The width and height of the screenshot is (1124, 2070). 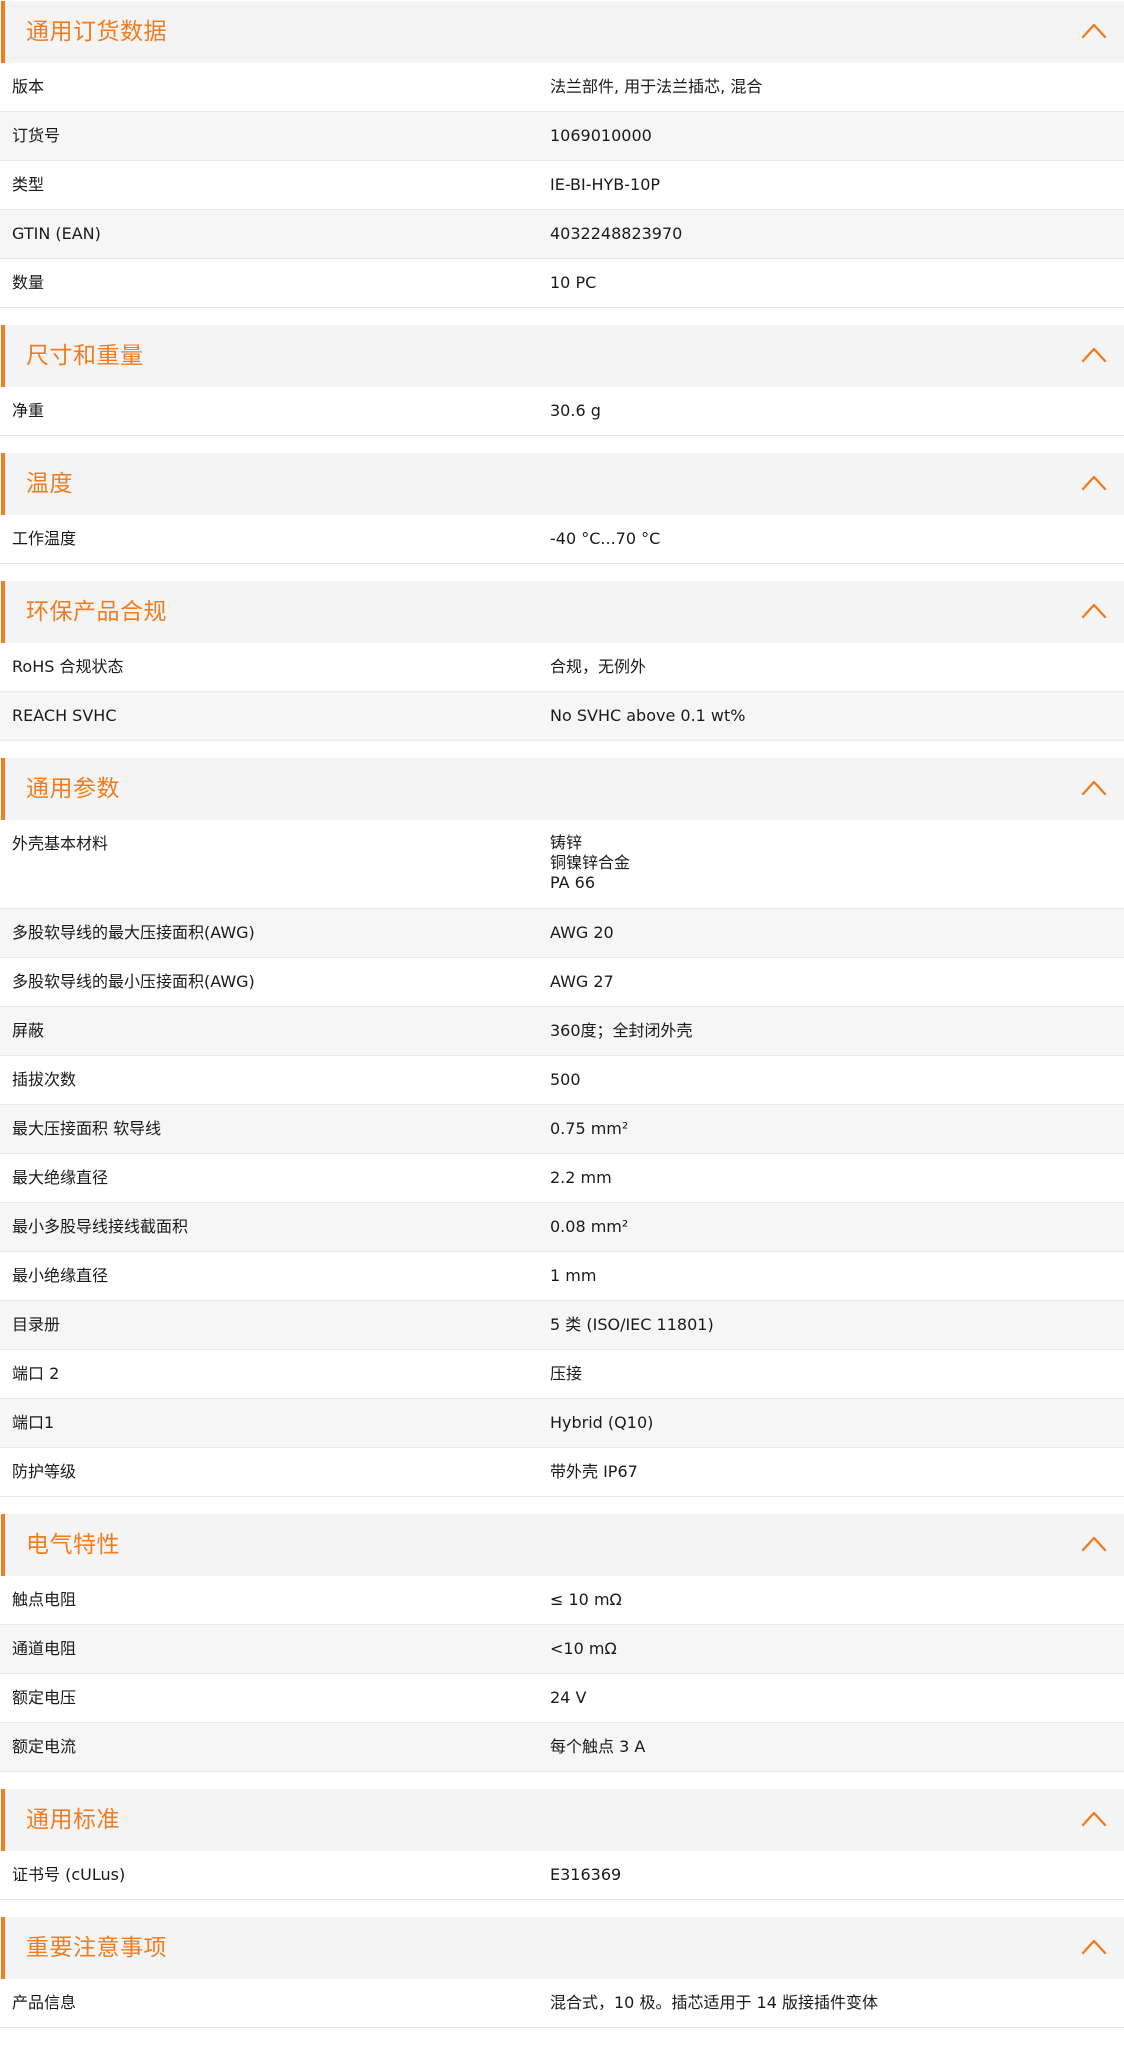 What do you see at coordinates (28, 410) in the screenshot?
I see `spec-label: 净重` at bounding box center [28, 410].